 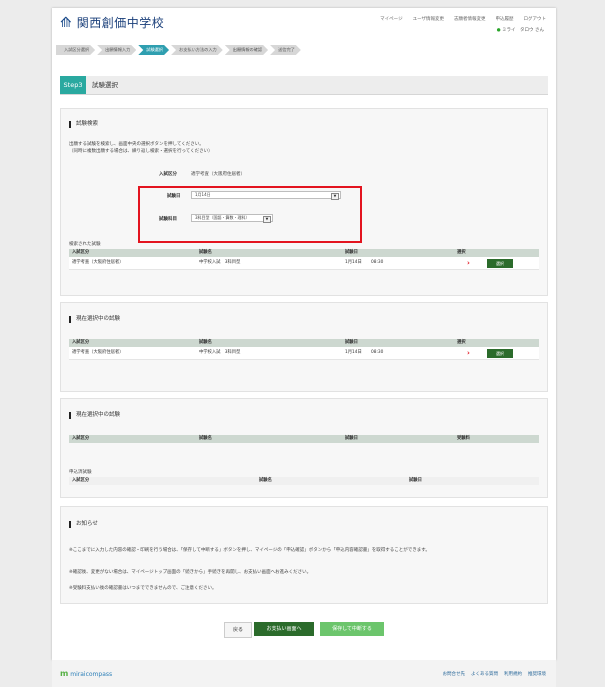 What do you see at coordinates (391, 19) in the screenshot?
I see `nav-mypage: マイページ` at bounding box center [391, 19].